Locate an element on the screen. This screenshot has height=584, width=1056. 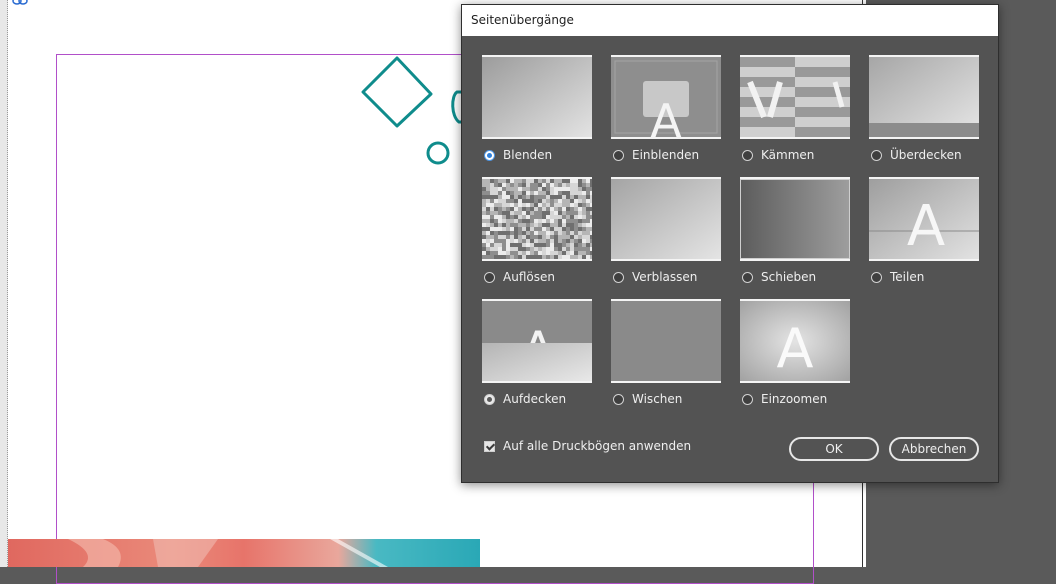
link-icon is located at coordinates (20, 2).